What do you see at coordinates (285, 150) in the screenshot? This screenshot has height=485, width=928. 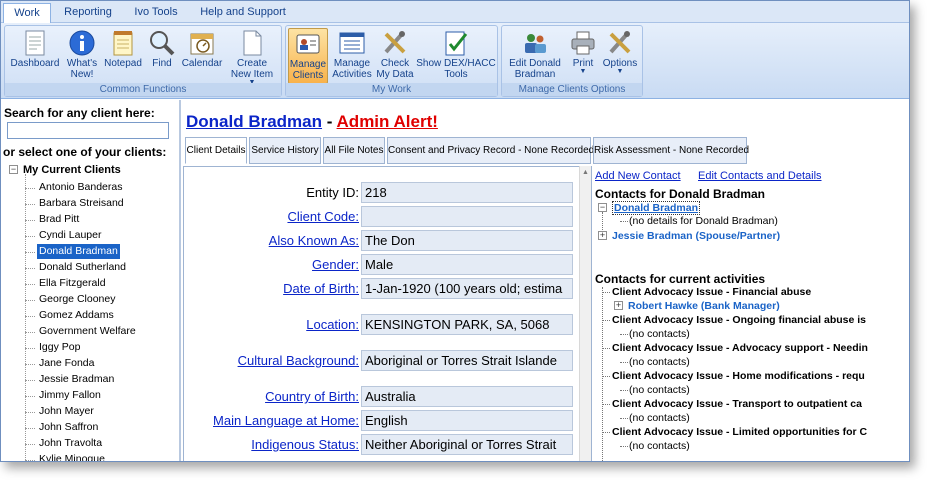 I see `tab-service-history: Service History` at bounding box center [285, 150].